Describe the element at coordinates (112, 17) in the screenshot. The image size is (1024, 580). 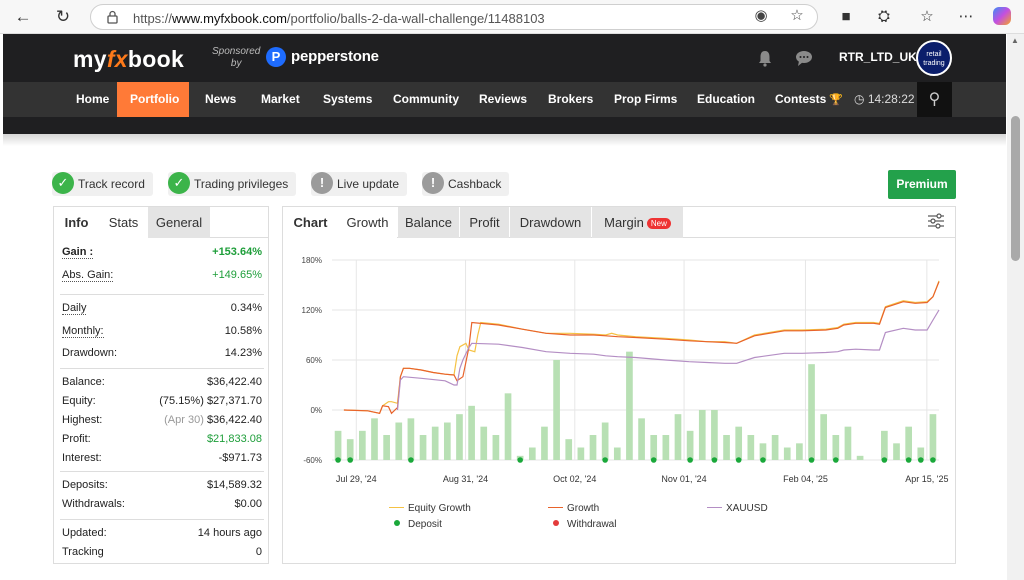
I see `lock-icon` at that location.